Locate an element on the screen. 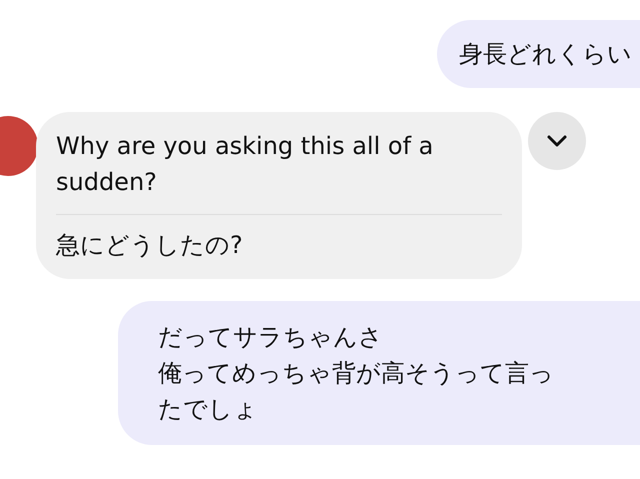 The width and height of the screenshot is (640, 479). chevron-down-icon is located at coordinates (557, 141).